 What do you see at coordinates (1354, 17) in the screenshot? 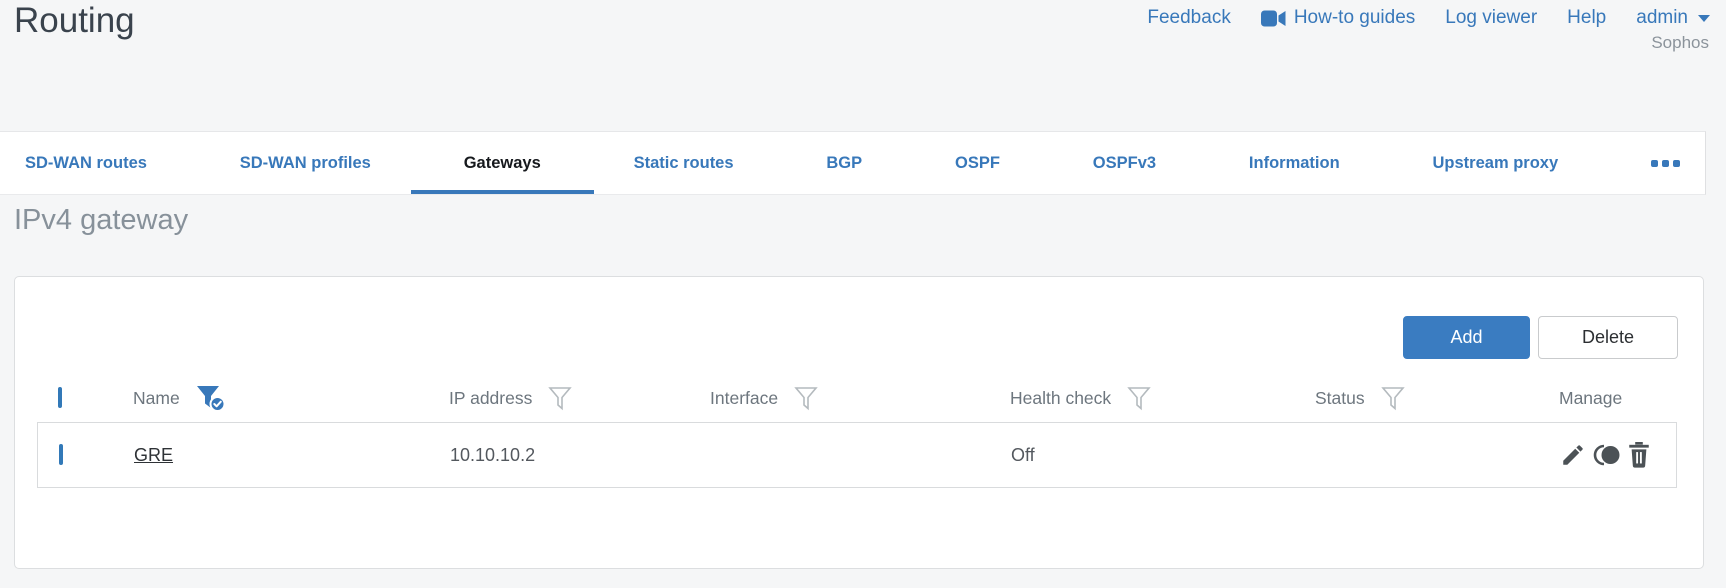
I see `how-to-guides-label: How-to guides` at bounding box center [1354, 17].